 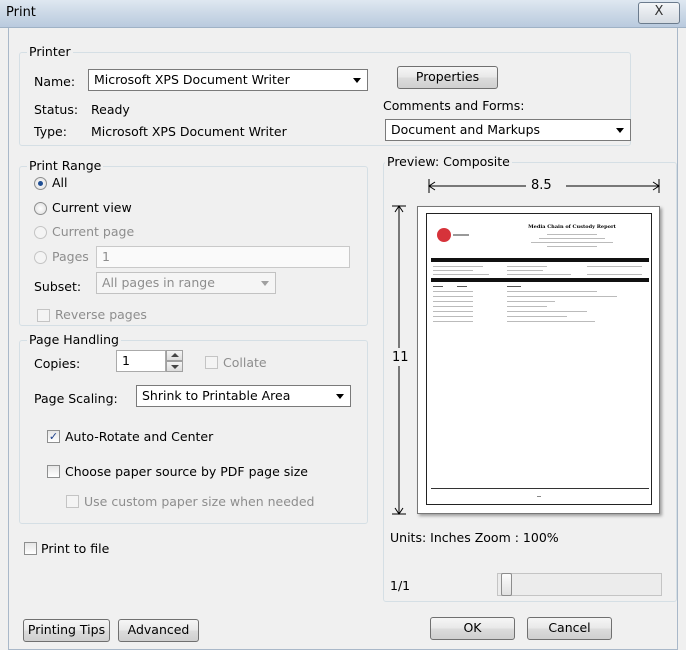 I want to click on printer-legend: Printer, so click(x=50, y=51).